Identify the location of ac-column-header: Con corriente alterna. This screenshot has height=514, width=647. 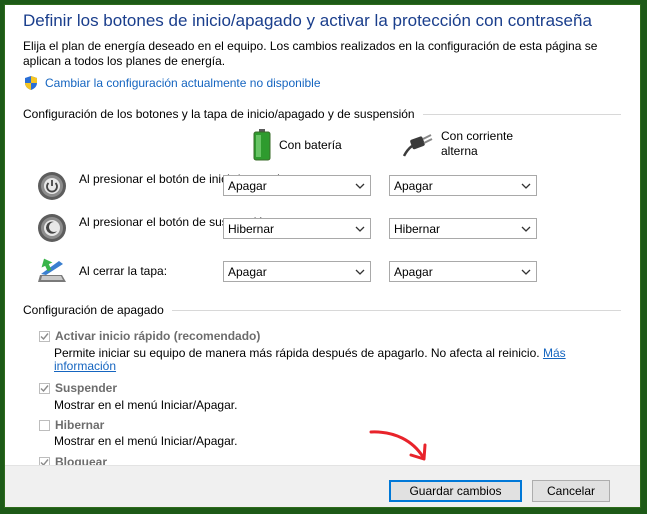
(467, 144).